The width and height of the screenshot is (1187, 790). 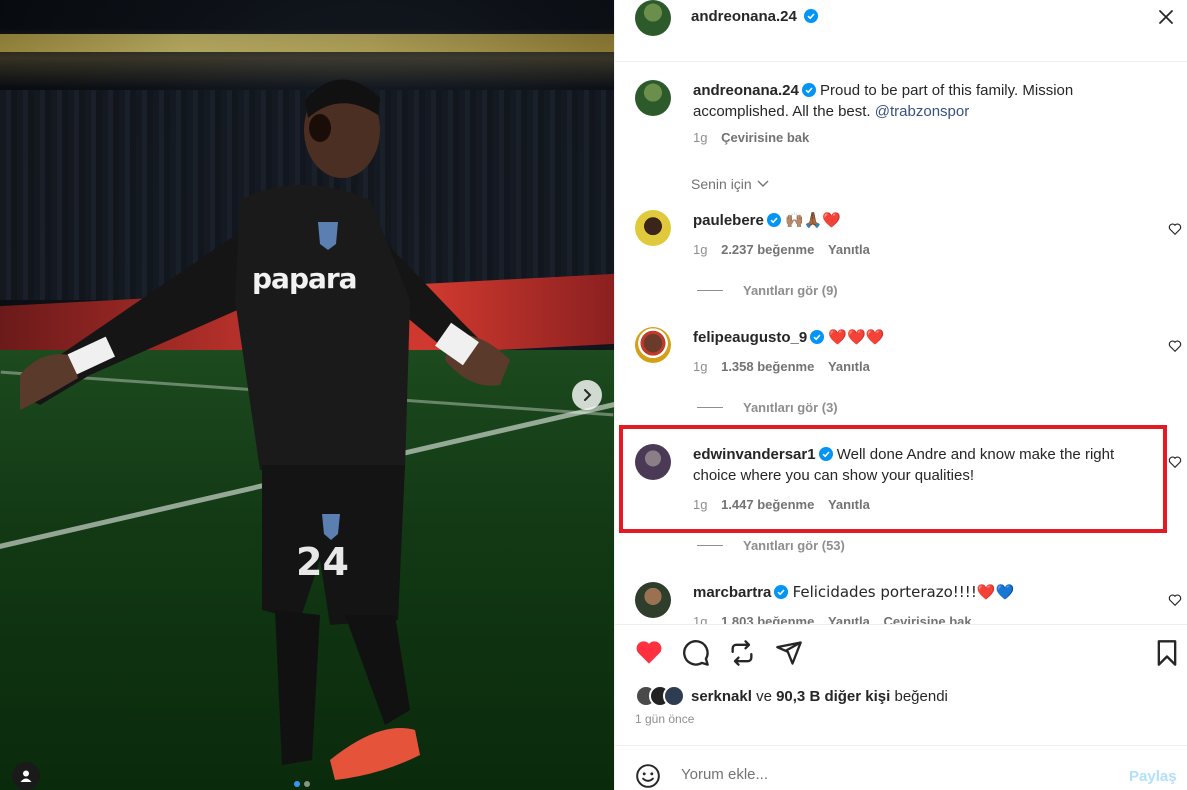 What do you see at coordinates (901, 31) in the screenshot?
I see `post-header: andreonana.24` at bounding box center [901, 31].